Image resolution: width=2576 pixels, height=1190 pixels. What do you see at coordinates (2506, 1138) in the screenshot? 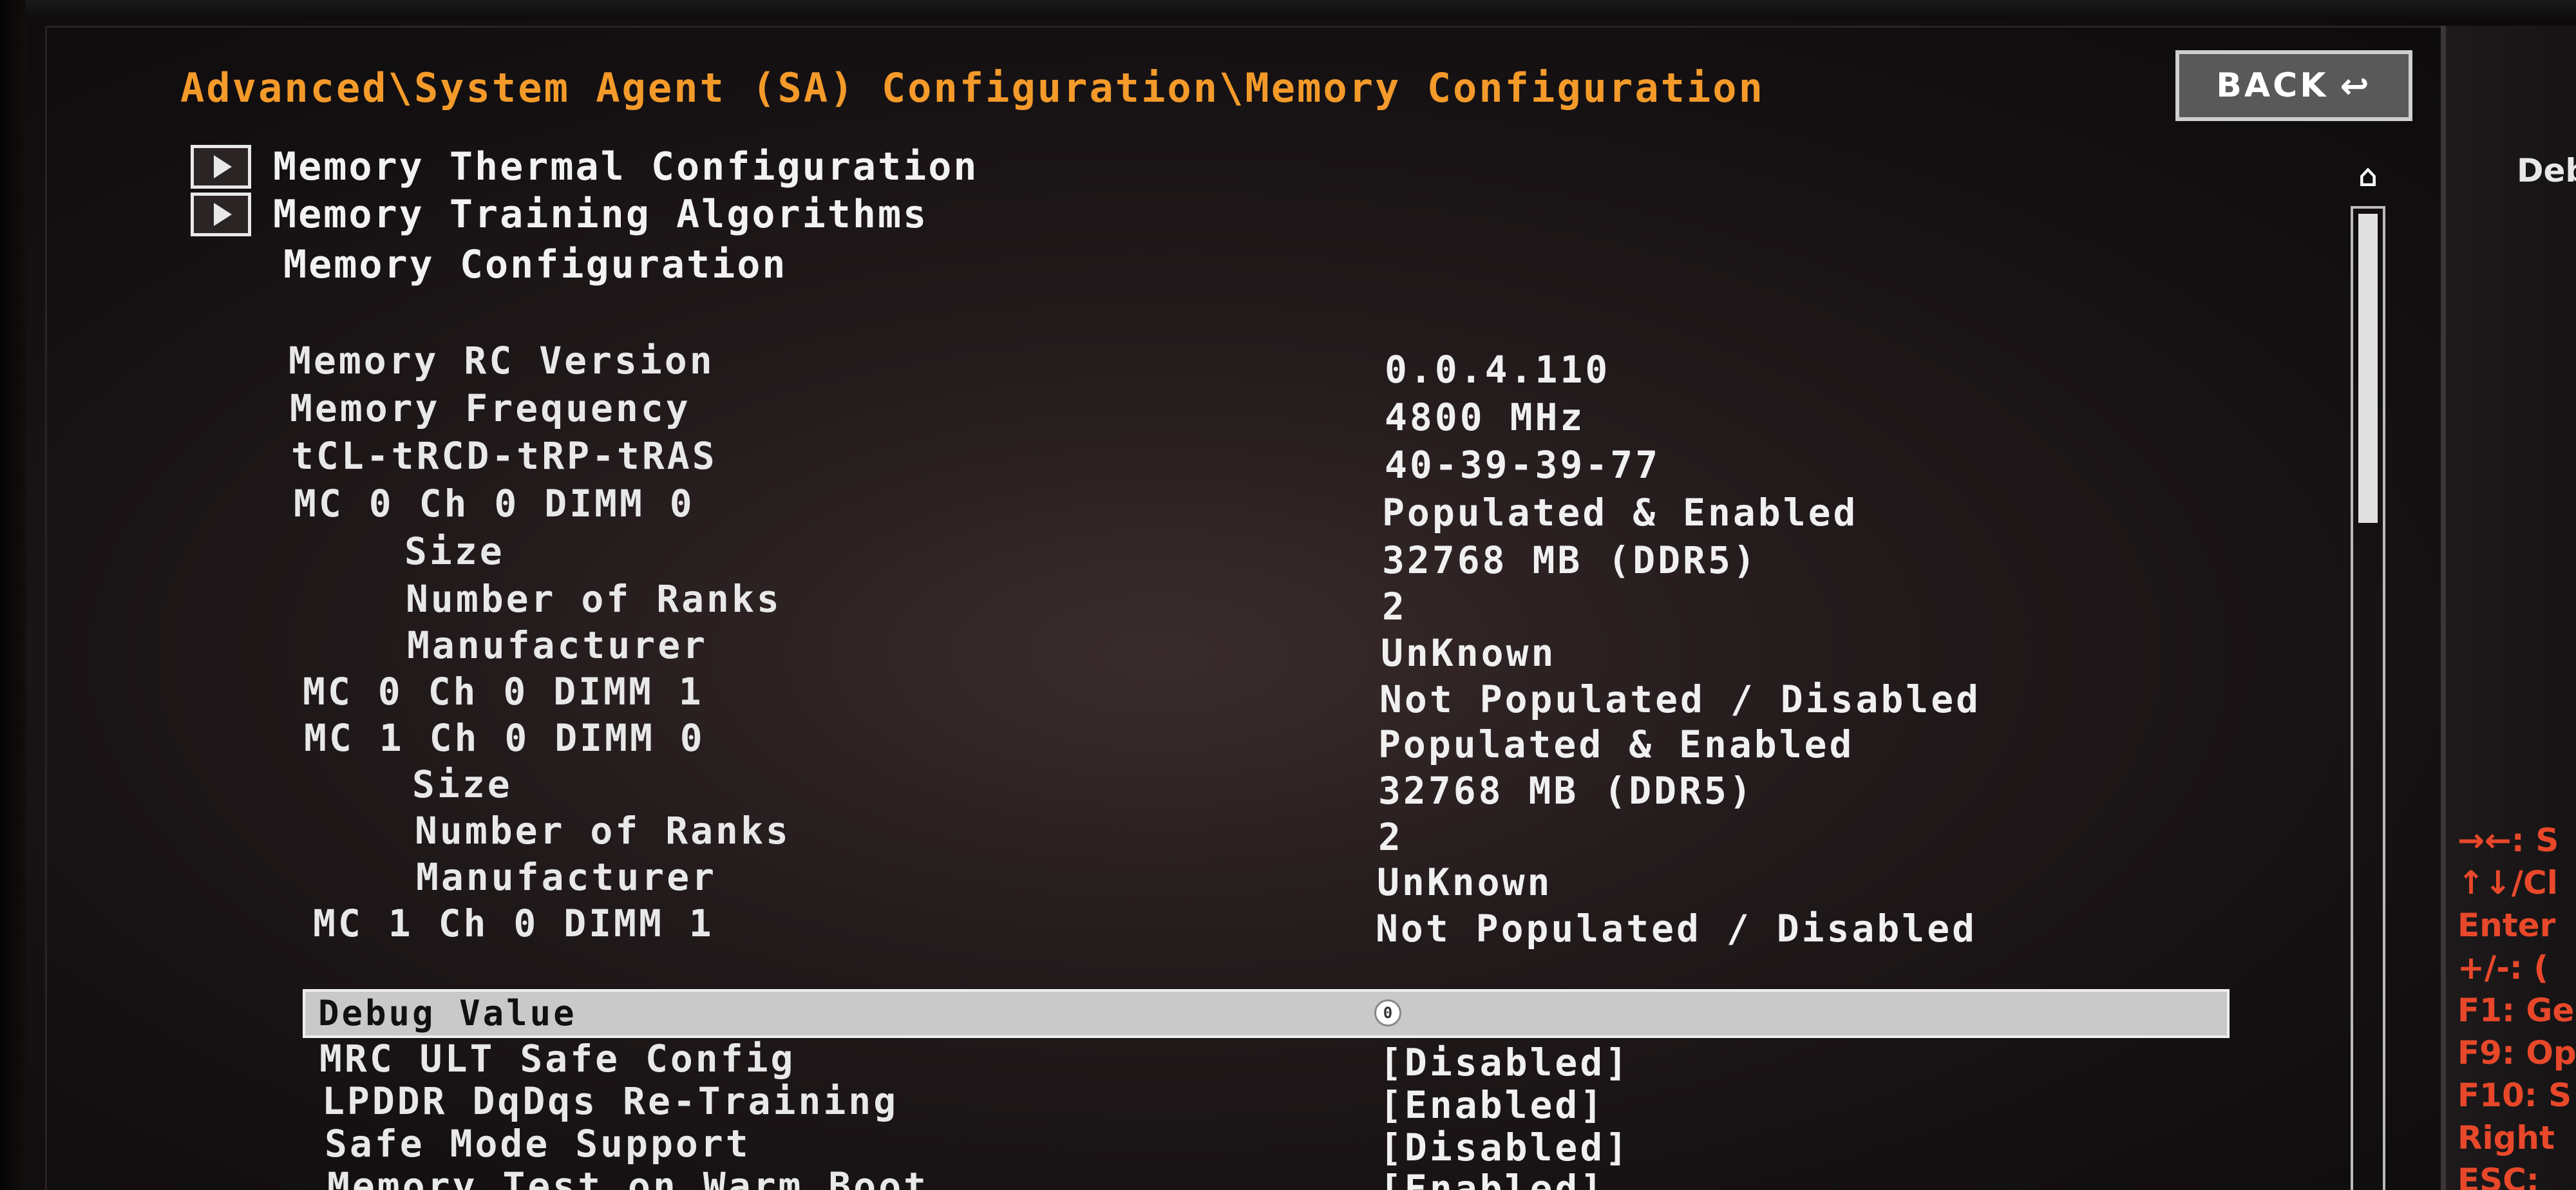
I see `key-hint: Right` at bounding box center [2506, 1138].